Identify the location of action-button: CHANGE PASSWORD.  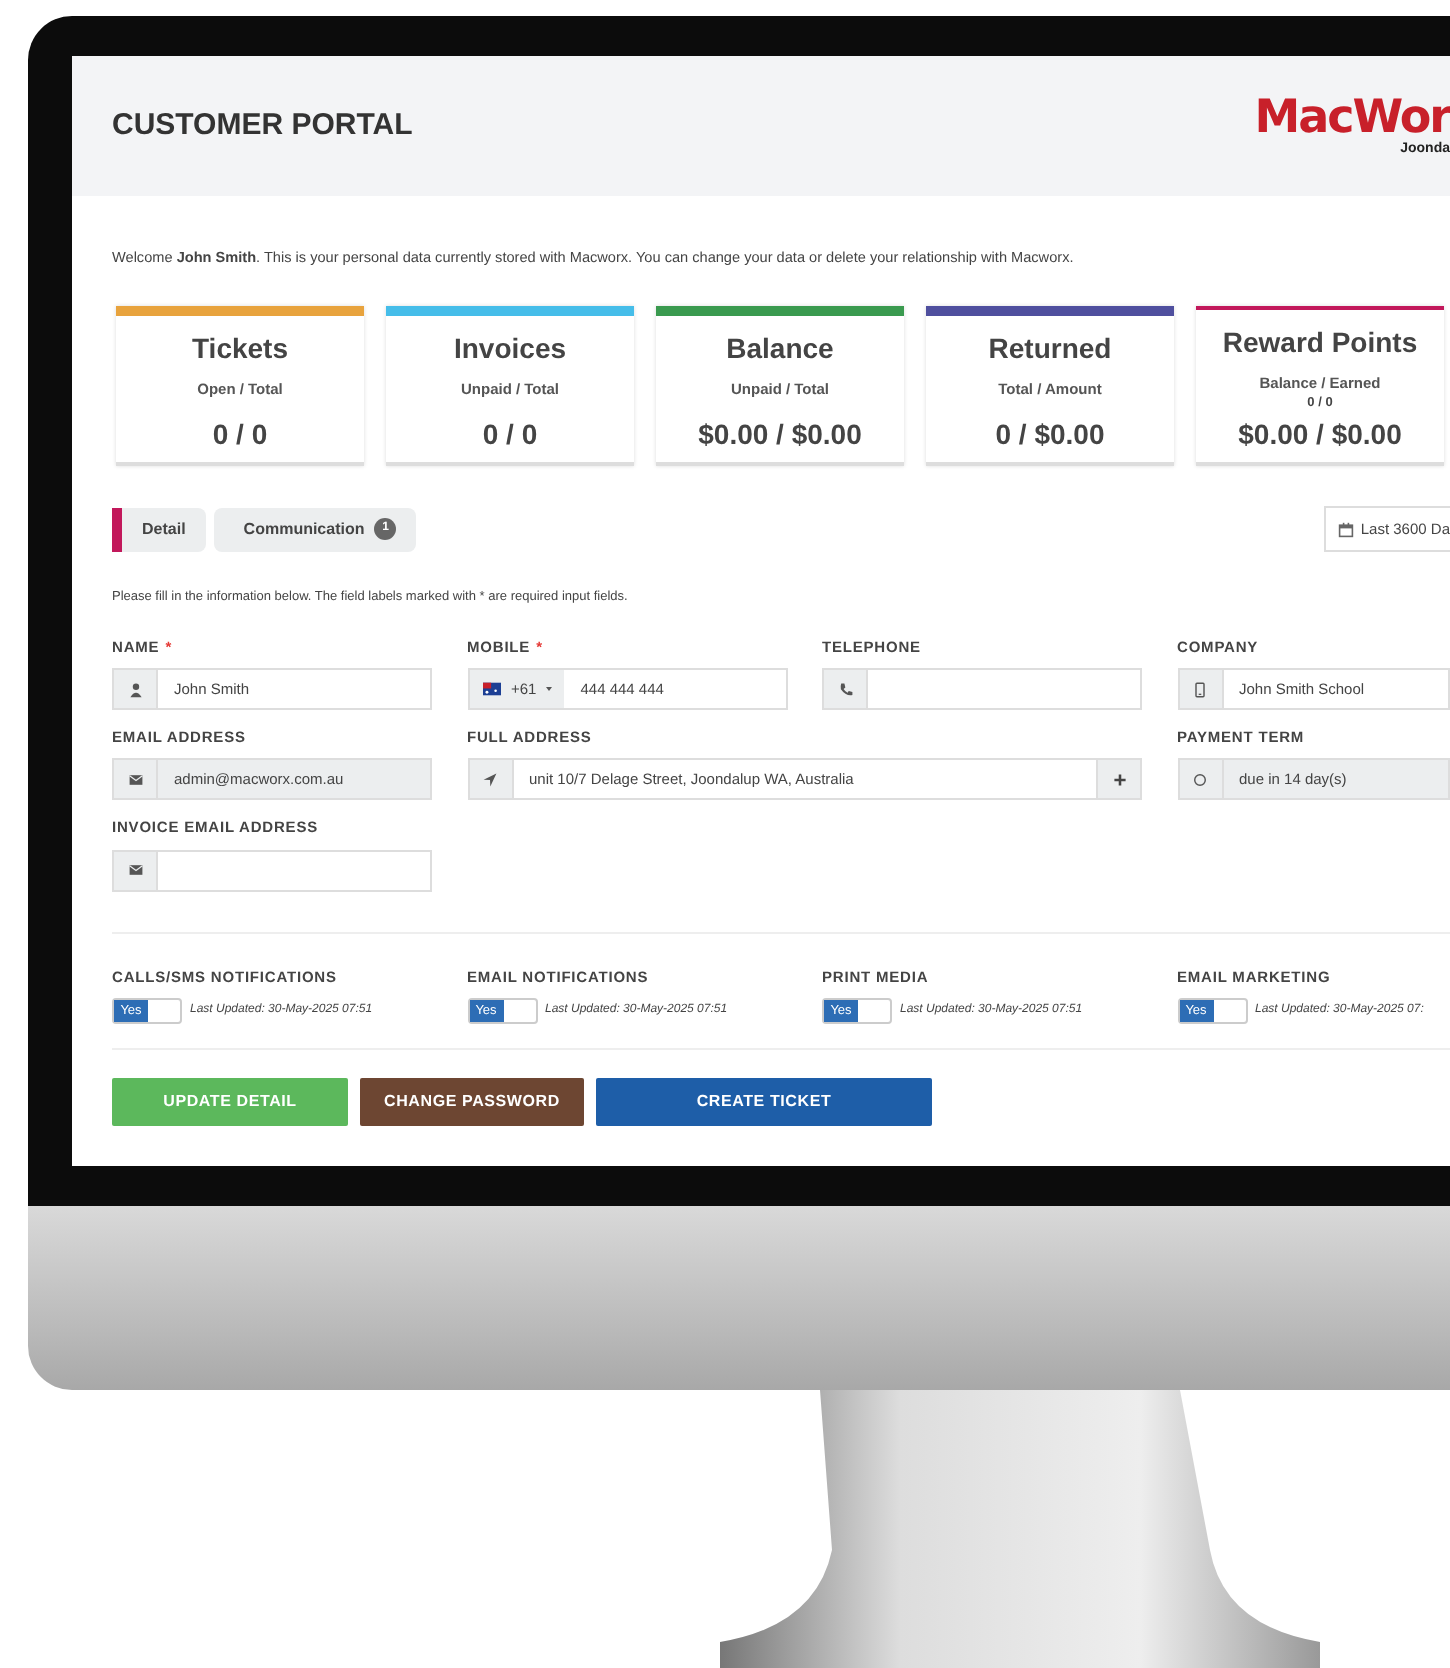
(472, 1101).